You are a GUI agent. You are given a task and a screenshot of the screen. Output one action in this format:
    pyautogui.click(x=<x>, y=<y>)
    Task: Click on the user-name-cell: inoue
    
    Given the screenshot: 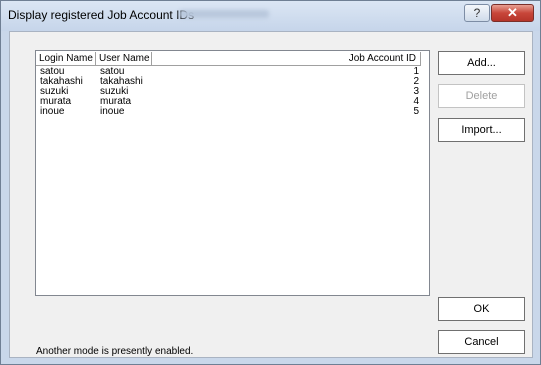 What is the action you would take?
    pyautogui.click(x=112, y=111)
    